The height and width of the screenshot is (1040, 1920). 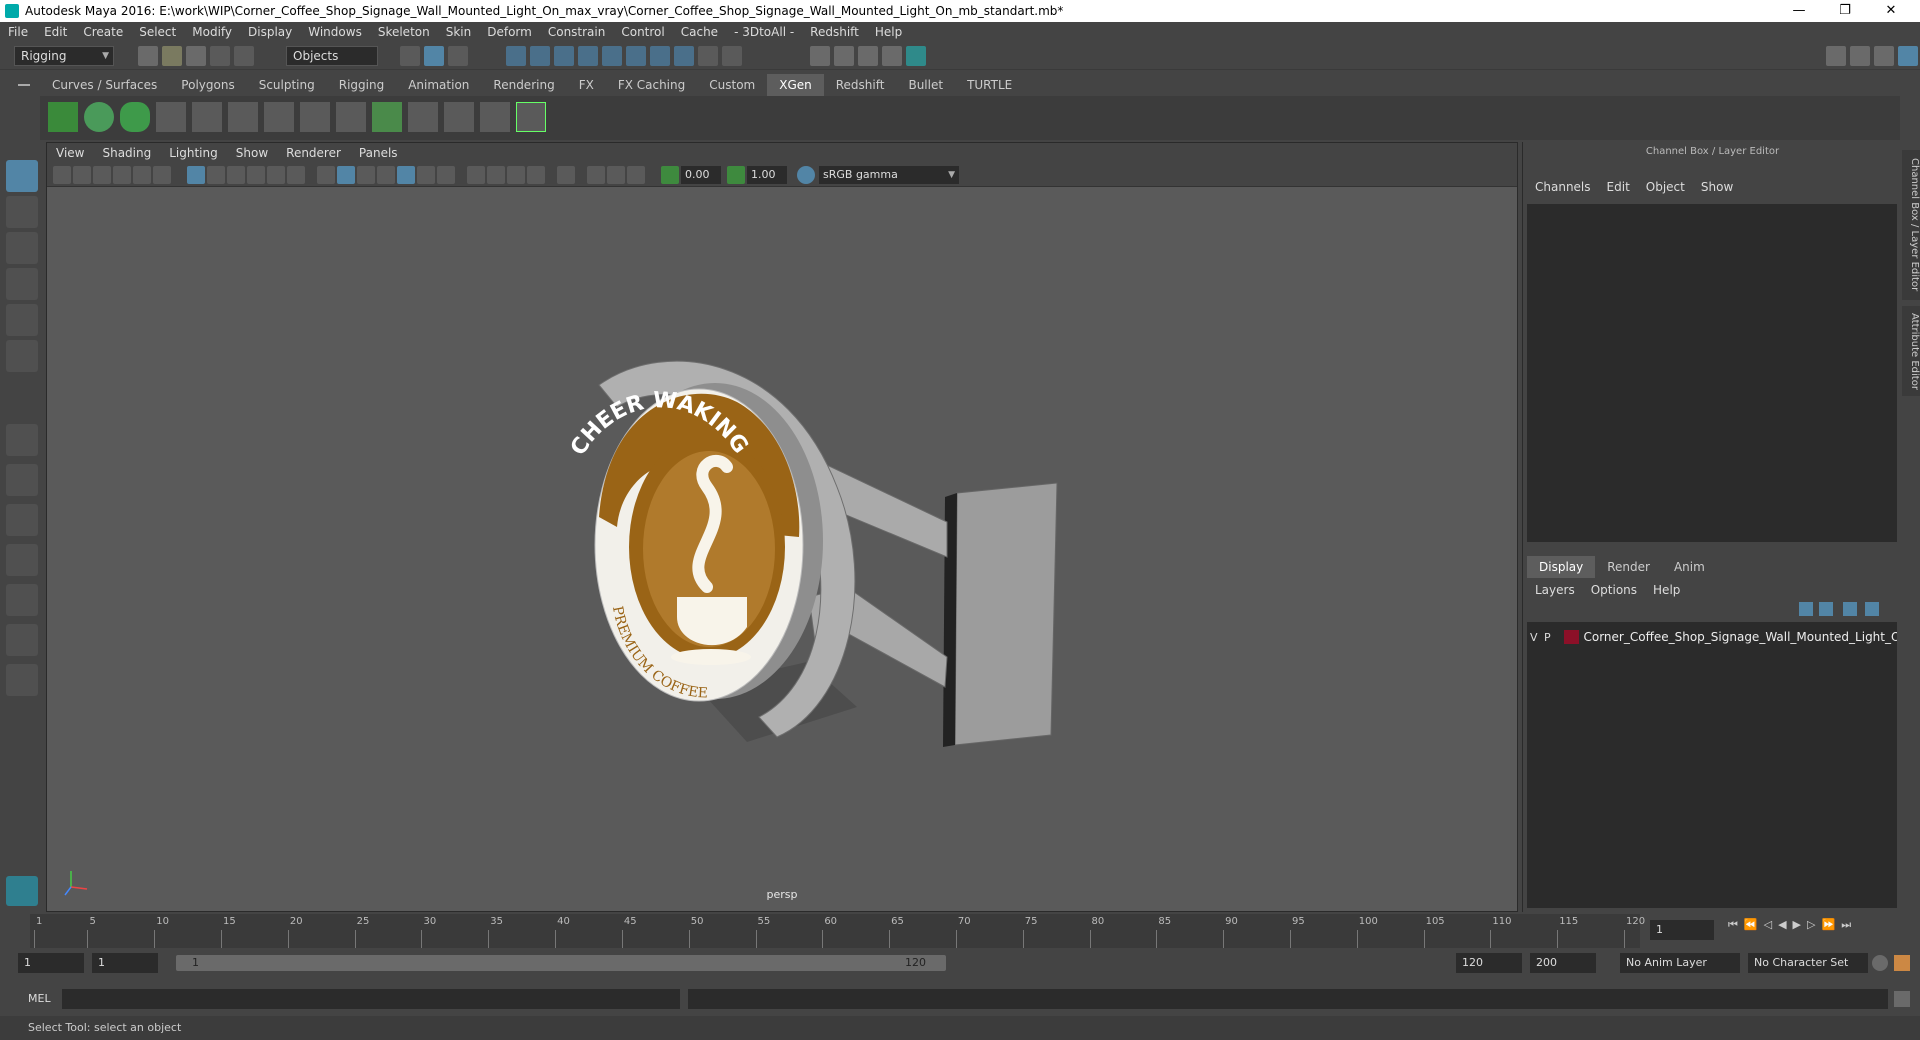 What do you see at coordinates (1902, 963) in the screenshot?
I see `animation-prefs-icon` at bounding box center [1902, 963].